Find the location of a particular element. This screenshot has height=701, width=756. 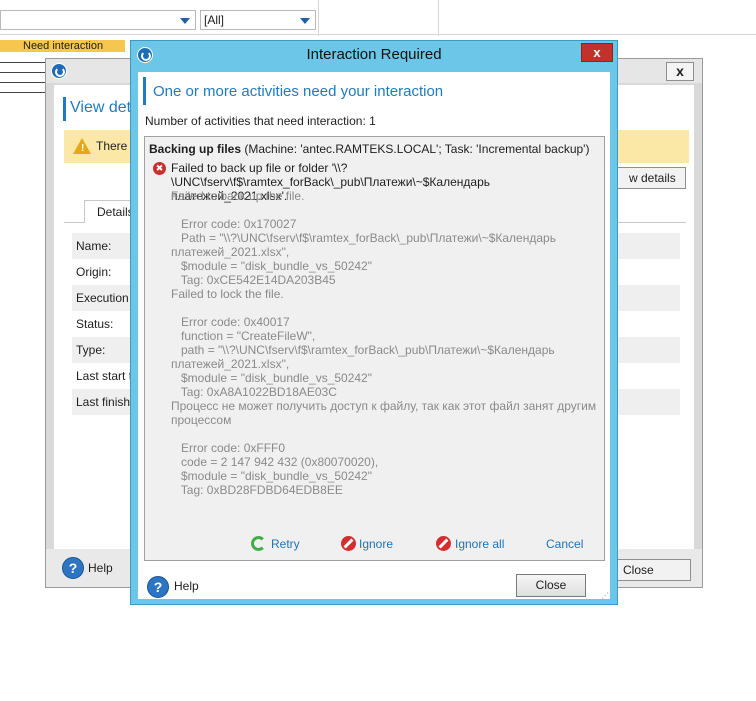

need-interaction-badge: Need interaction is located at coordinates (62, 46).